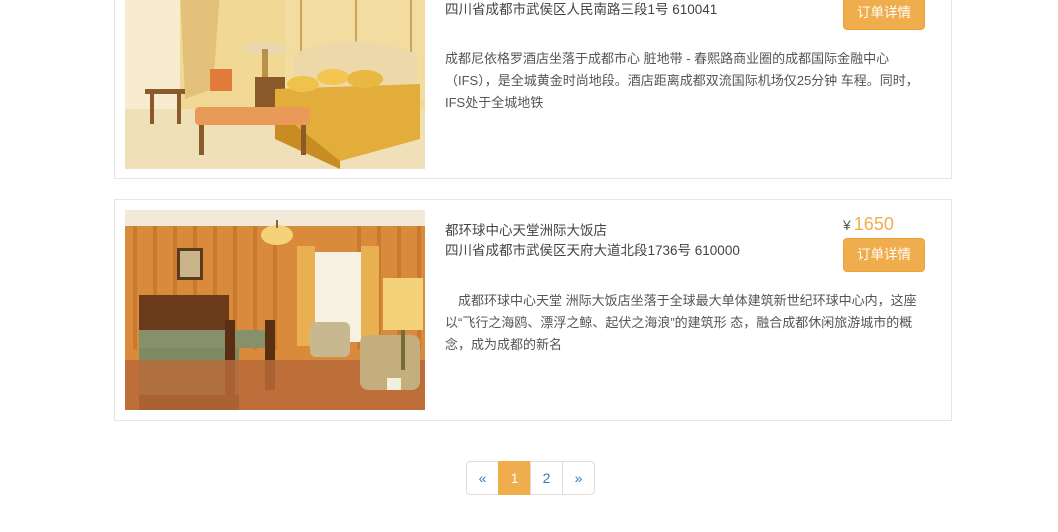 This screenshot has width=1058, height=532. I want to click on currency-symbol: ¥, so click(847, 225).